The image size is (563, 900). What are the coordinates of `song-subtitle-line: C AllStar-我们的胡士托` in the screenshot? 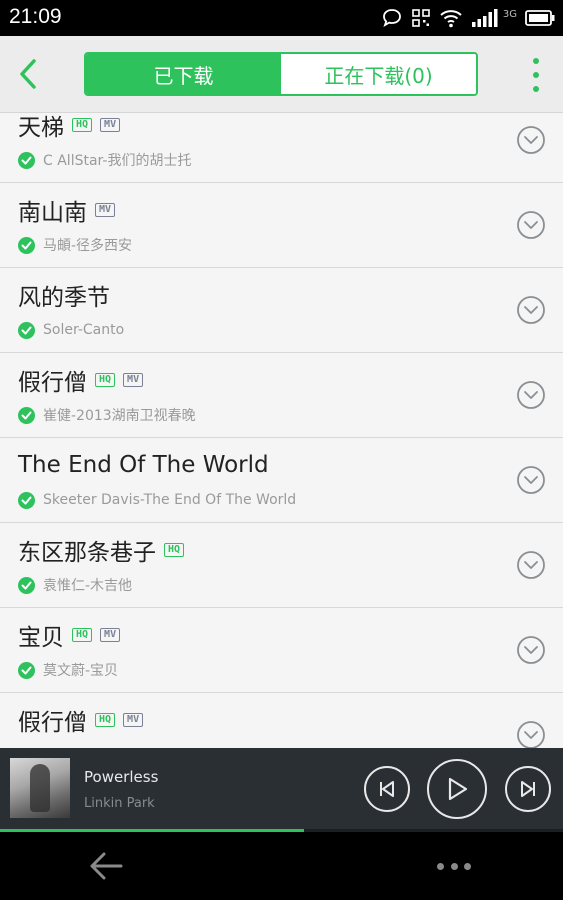 It's located at (104, 160).